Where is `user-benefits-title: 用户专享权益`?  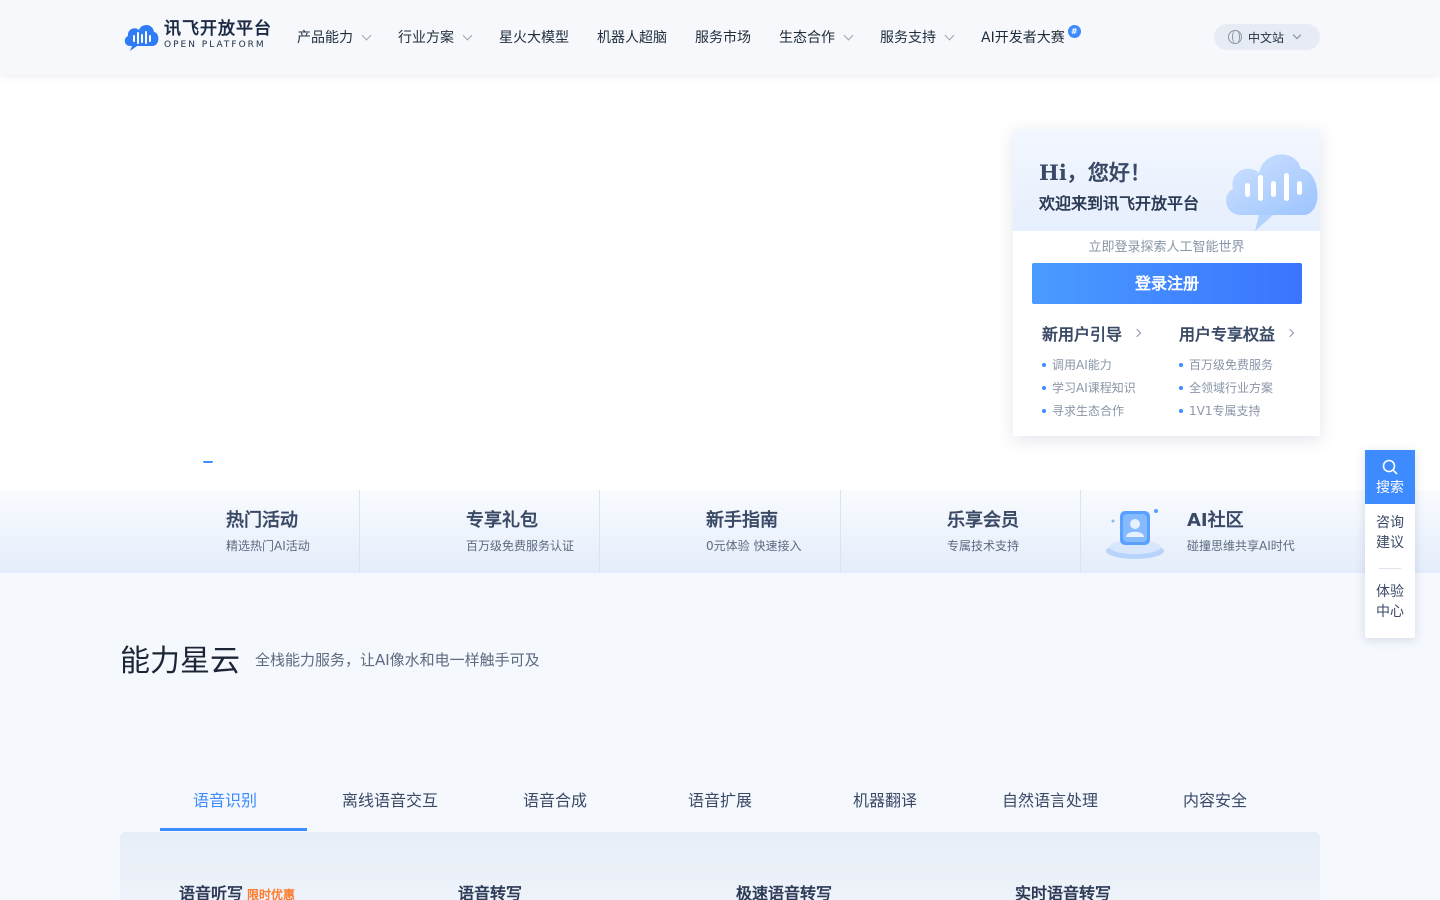 user-benefits-title: 用户专享权益 is located at coordinates (1237, 333).